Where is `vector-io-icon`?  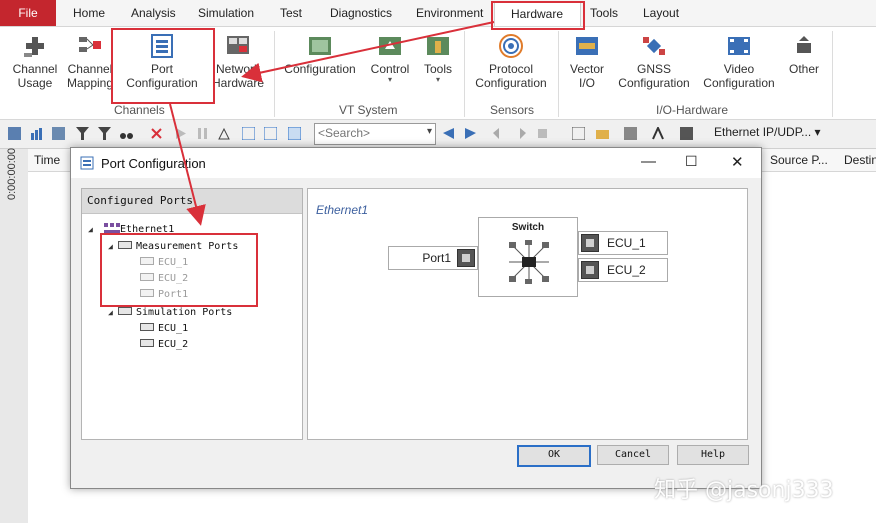 vector-io-icon is located at coordinates (587, 46).